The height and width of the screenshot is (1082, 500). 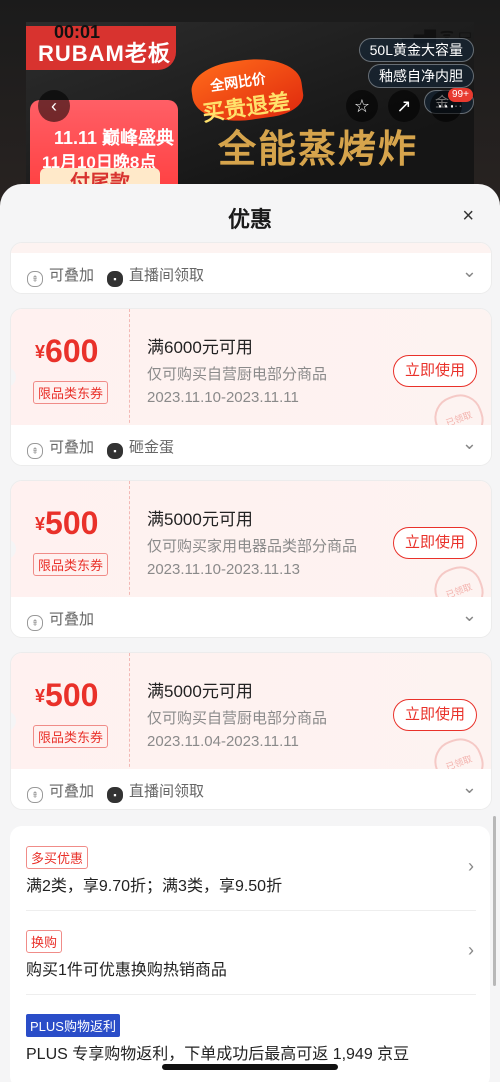 I want to click on feature-tag: 50L黄金大容量, so click(x=416, y=50).